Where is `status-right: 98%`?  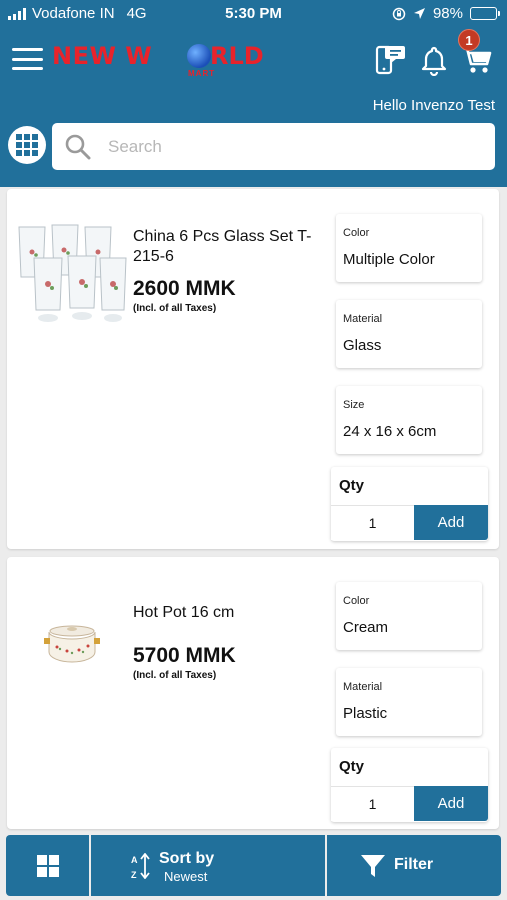
status-right: 98% is located at coordinates (446, 13).